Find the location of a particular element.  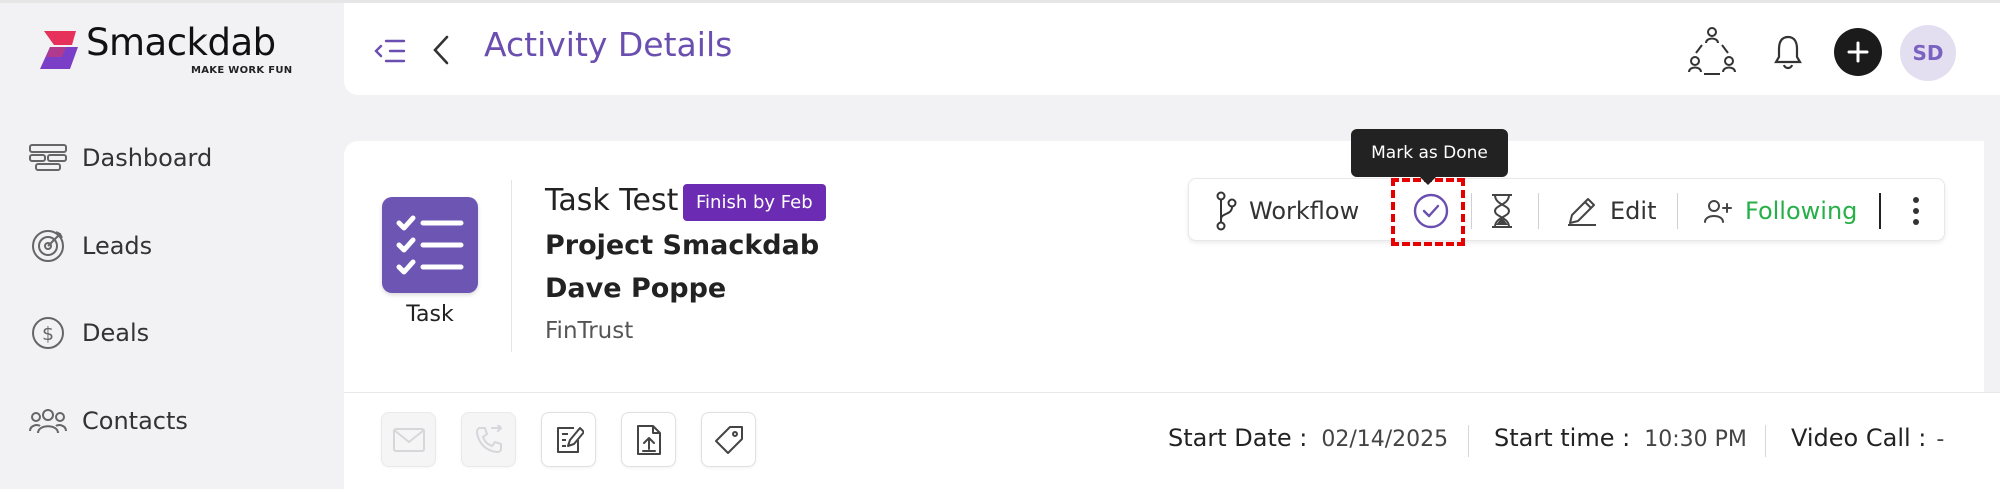

dollar-icon: $ is located at coordinates (48, 333).